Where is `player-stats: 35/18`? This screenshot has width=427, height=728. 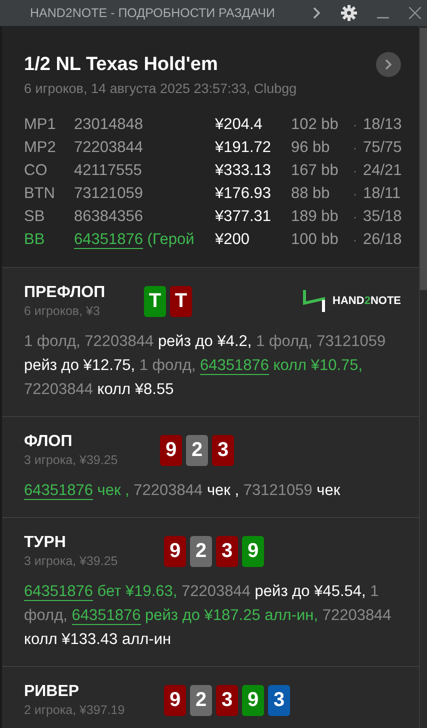
player-stats: 35/18 is located at coordinates (382, 217).